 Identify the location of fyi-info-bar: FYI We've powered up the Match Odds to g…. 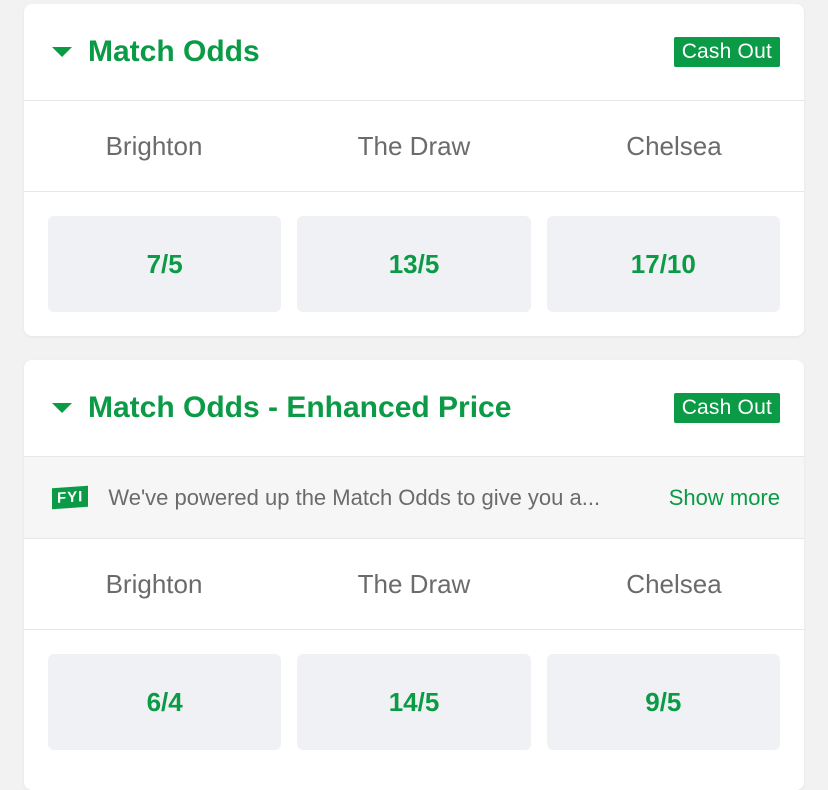
(414, 498).